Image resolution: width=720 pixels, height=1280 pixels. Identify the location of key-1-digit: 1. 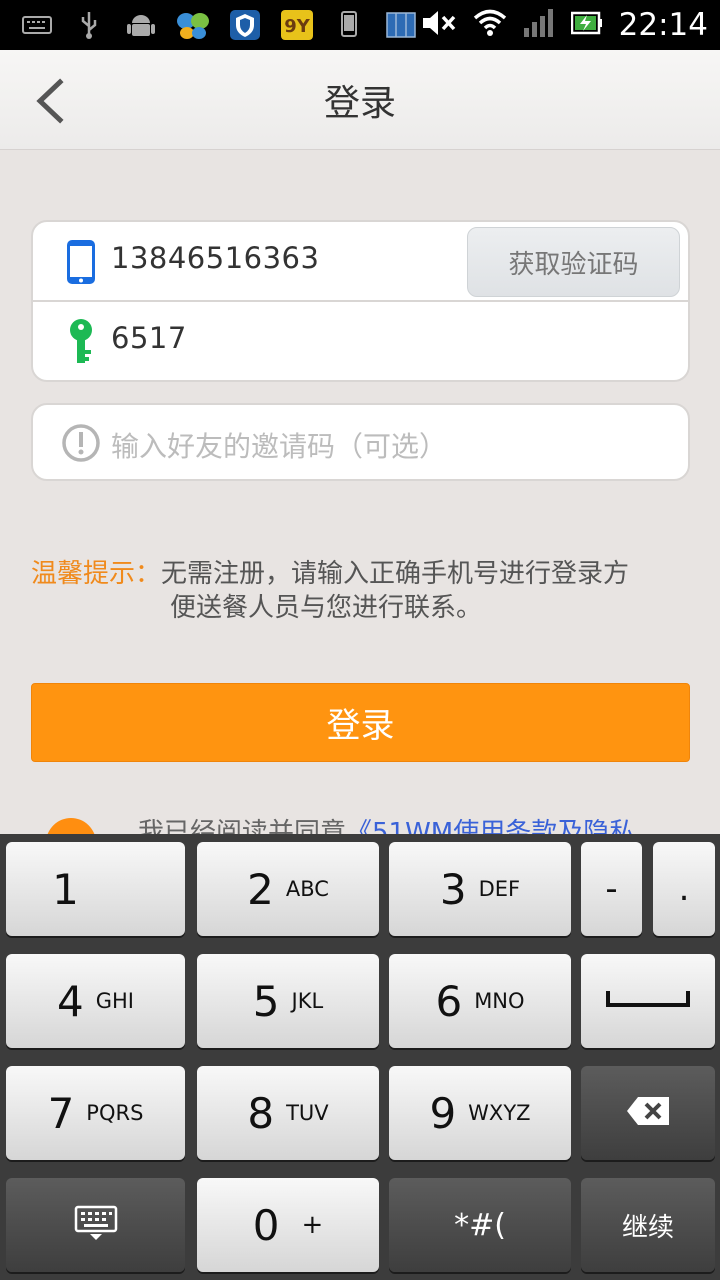
(65, 889).